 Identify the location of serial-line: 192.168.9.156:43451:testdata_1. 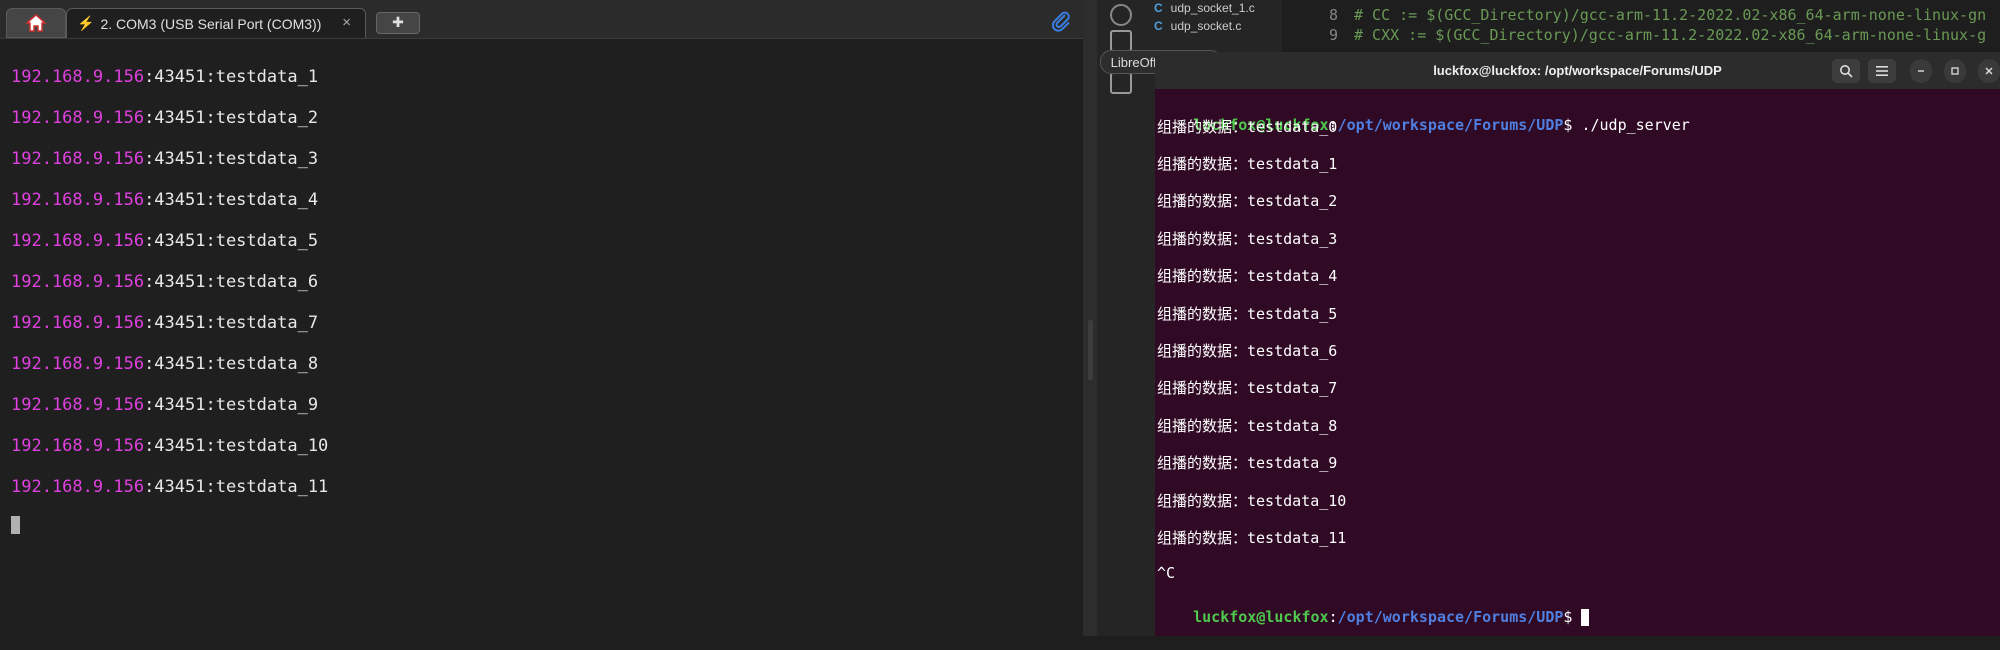
(169, 82).